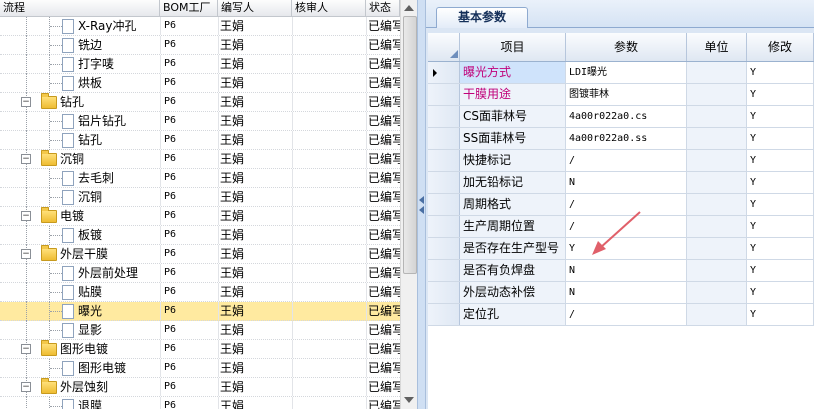 The width and height of the screenshot is (814, 409). I want to click on tree-row: − 外层干膜 P6 王娟 已编写, so click(201, 254).